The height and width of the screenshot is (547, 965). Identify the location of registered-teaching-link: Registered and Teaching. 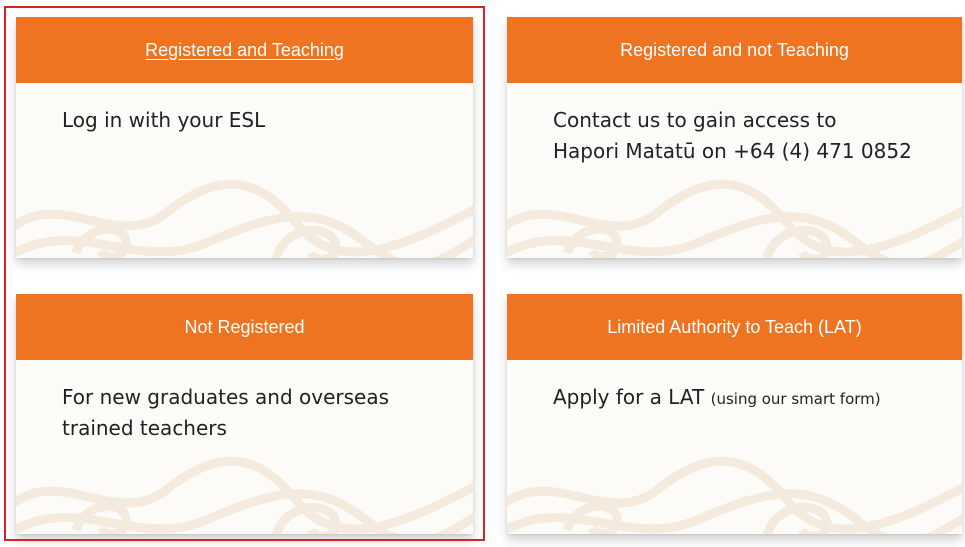
(244, 50).